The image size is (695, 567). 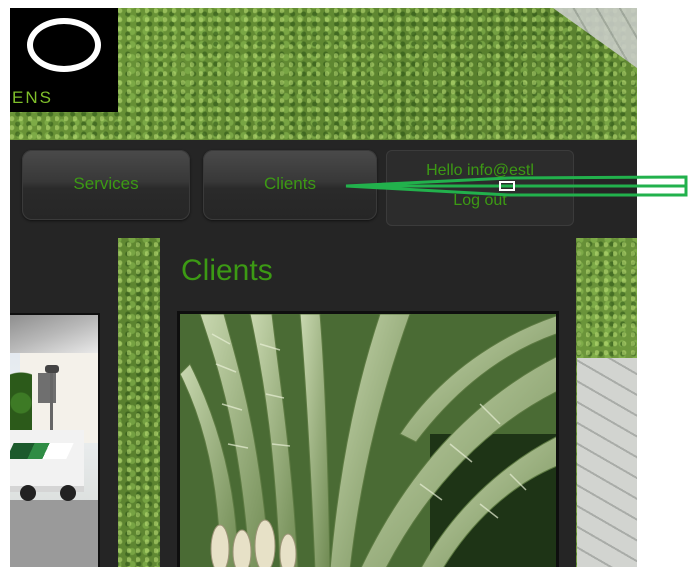 I want to click on paving-background-right, so click(x=607, y=462).